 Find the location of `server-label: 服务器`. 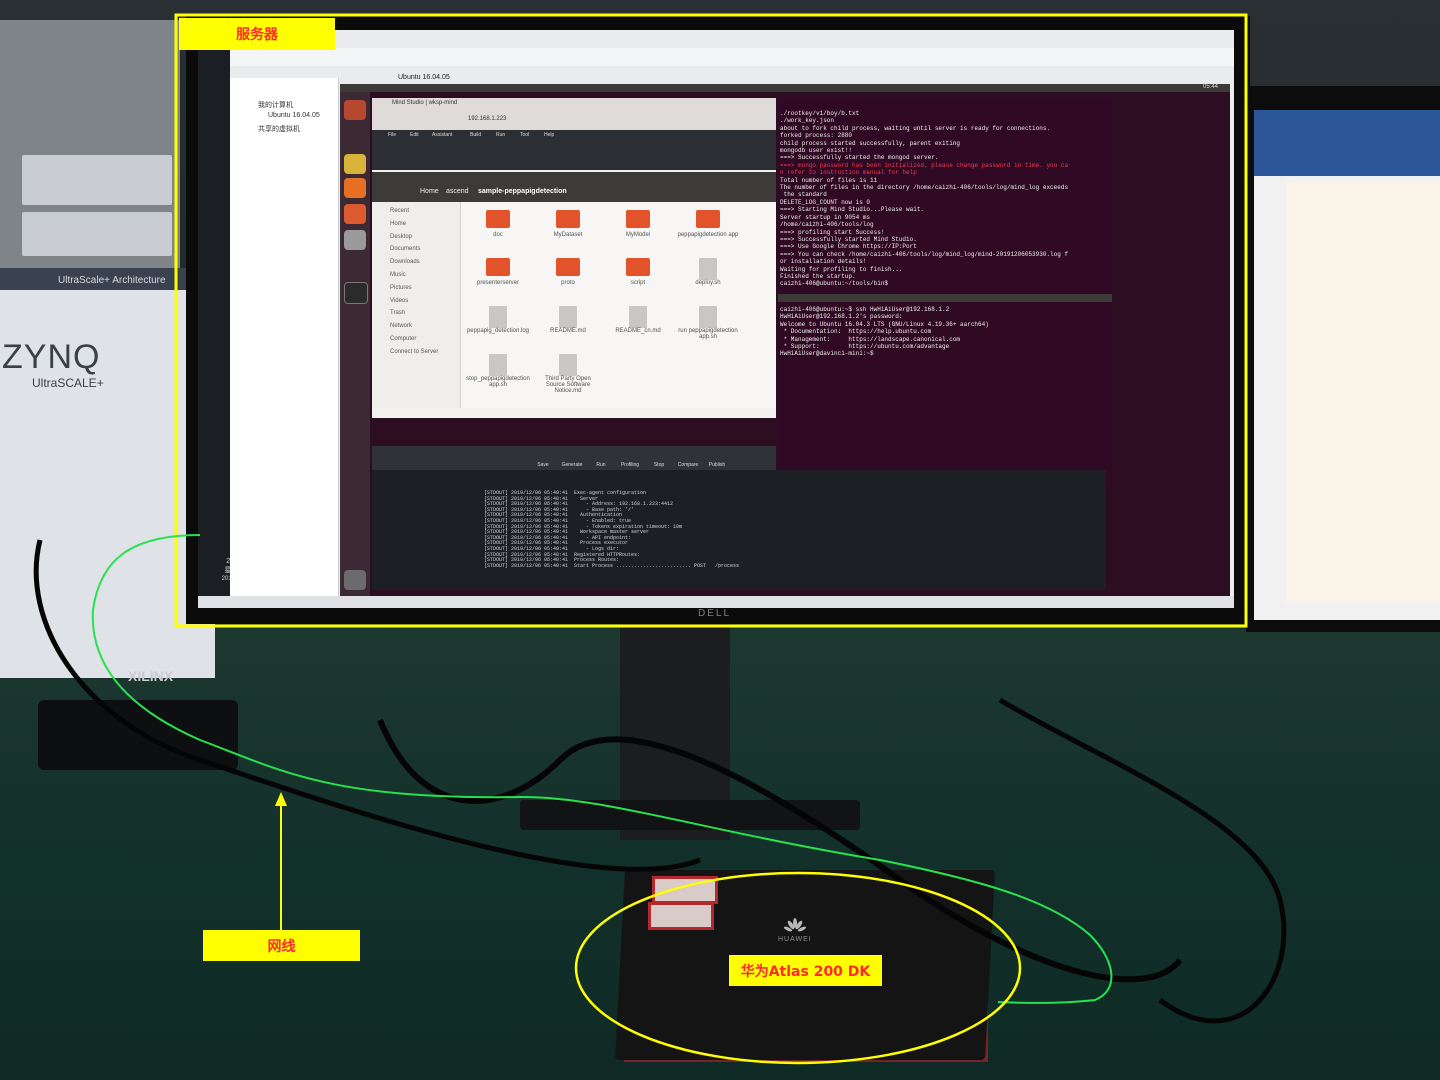

server-label: 服务器 is located at coordinates (257, 34).